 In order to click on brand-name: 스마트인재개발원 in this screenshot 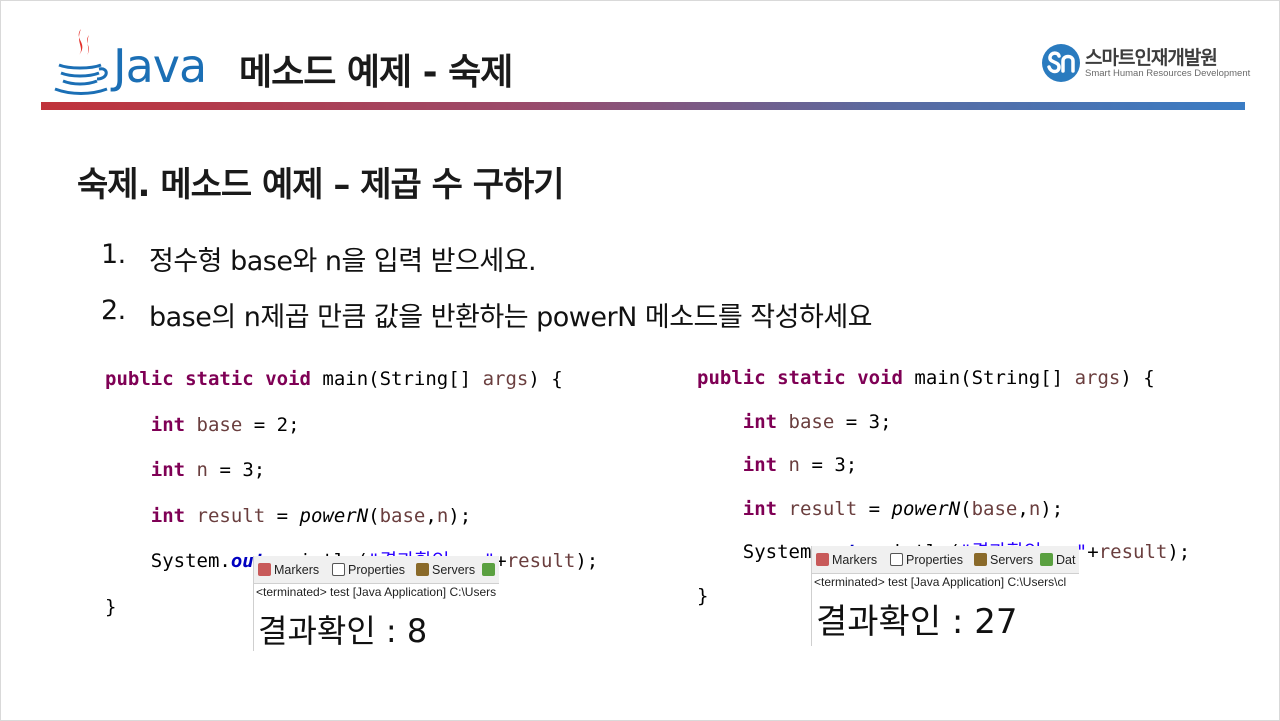, I will do `click(1151, 58)`.